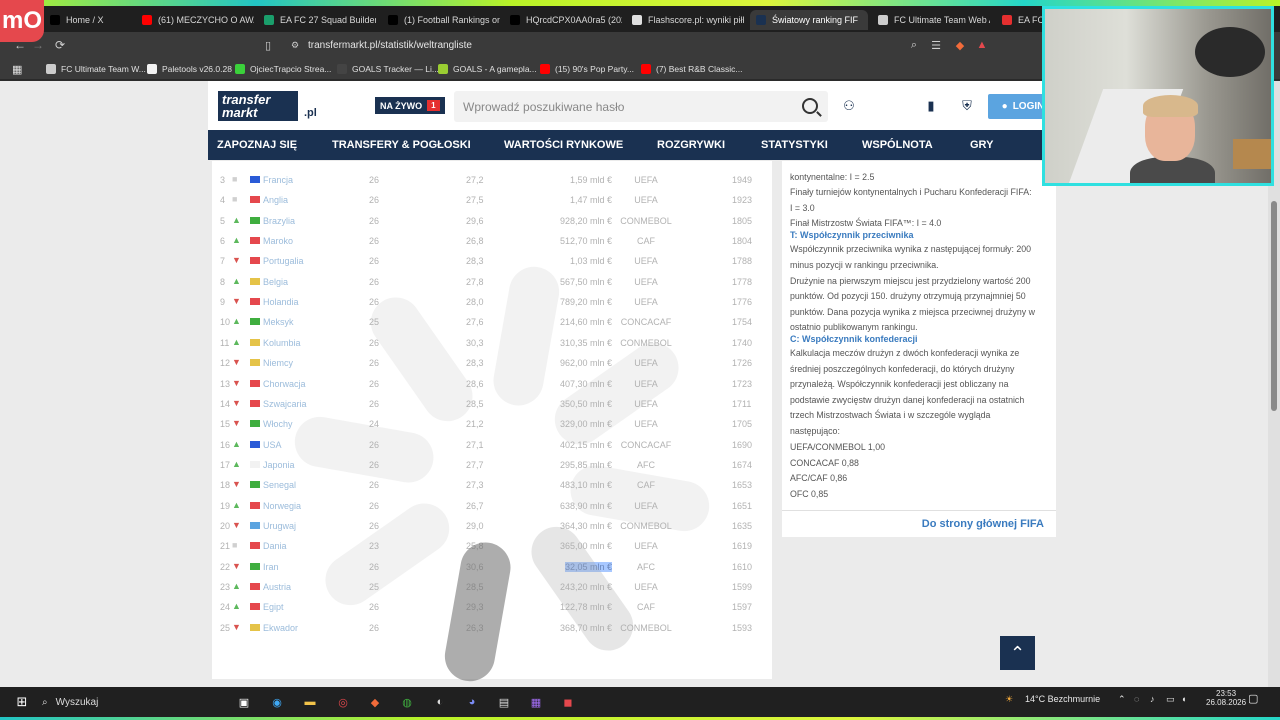 Image resolution: width=1280 pixels, height=720 pixels. I want to click on country-link: Kolumbia, so click(282, 343).